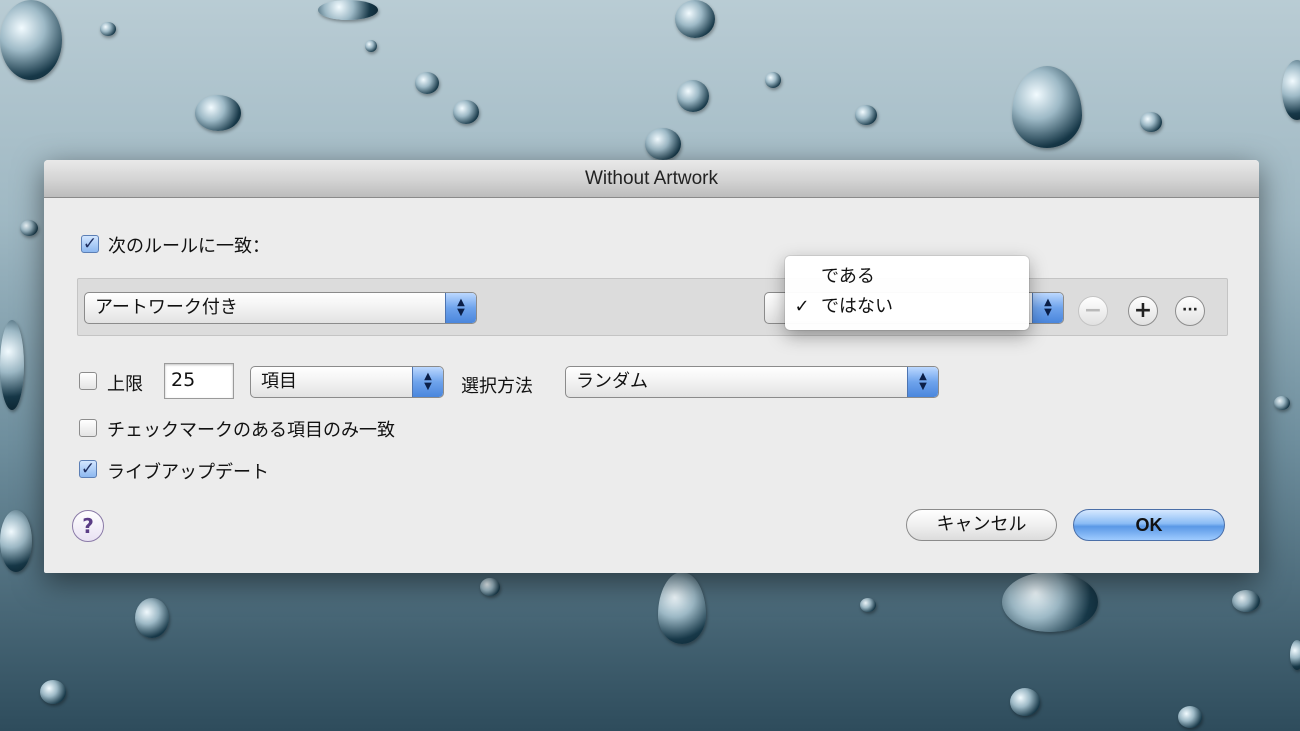  Describe the element at coordinates (752, 382) in the screenshot. I see `selection-method-popup: ランダム ▲ ▼` at that location.